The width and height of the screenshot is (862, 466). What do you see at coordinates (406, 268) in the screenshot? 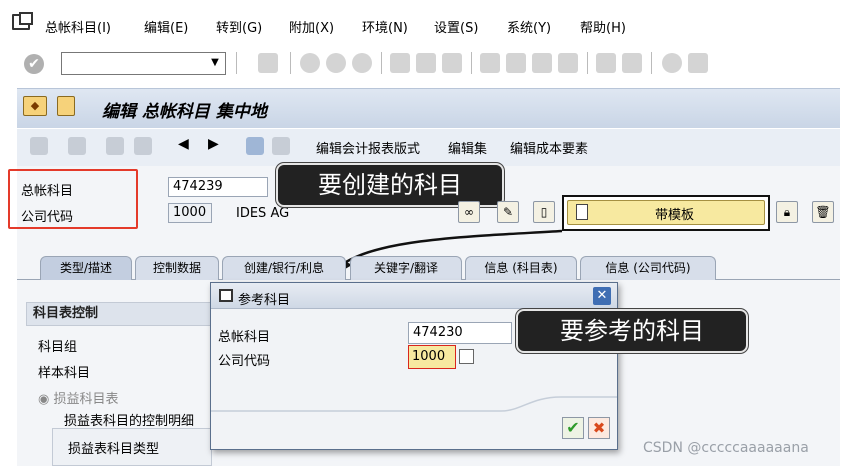
I see `tab-keyword-translation: 关键字/翻译` at bounding box center [406, 268].